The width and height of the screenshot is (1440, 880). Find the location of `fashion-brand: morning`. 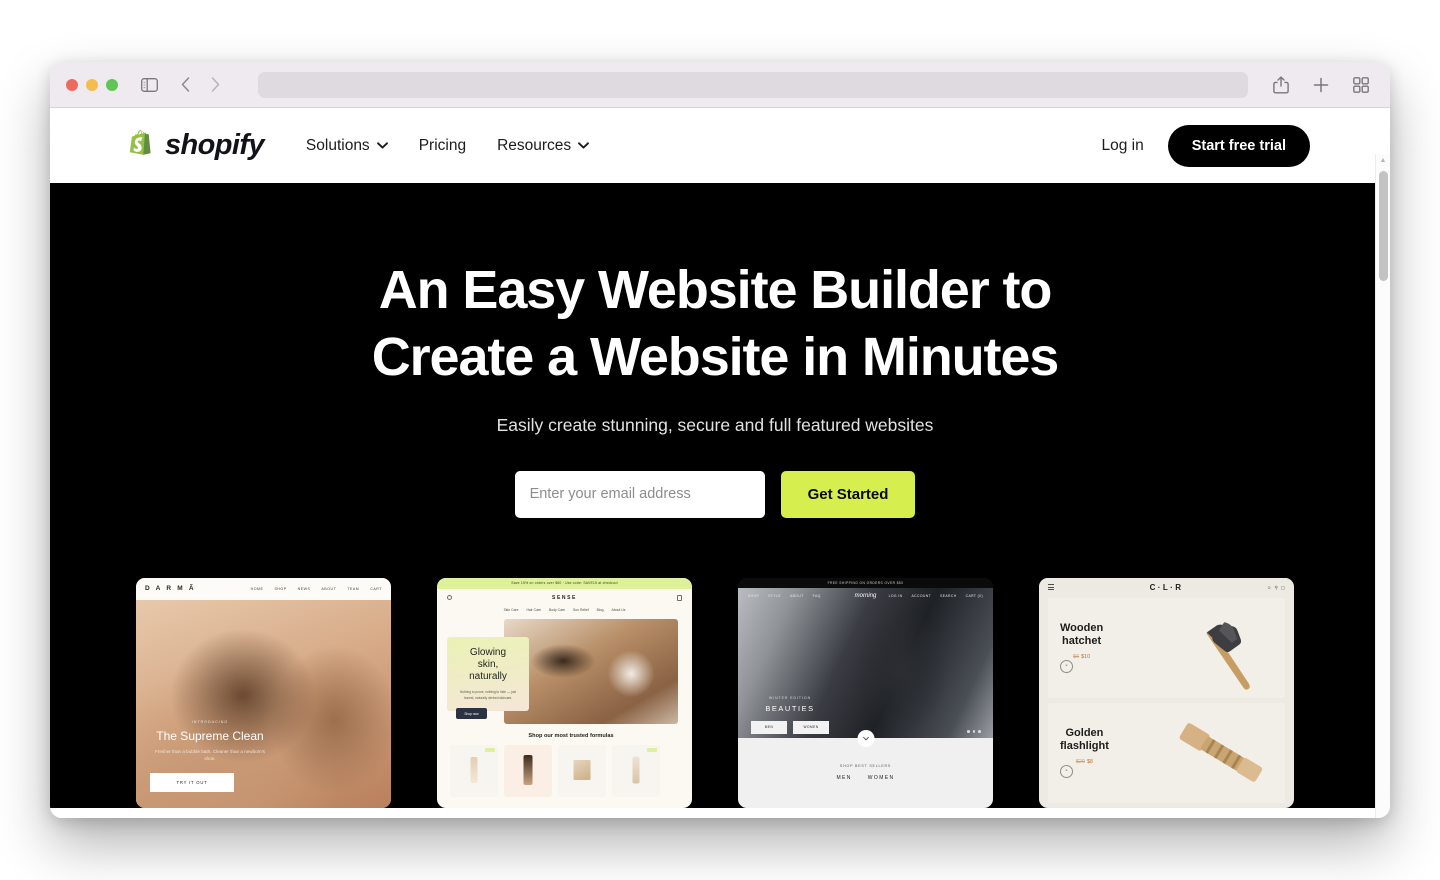

fashion-brand: morning is located at coordinates (865, 595).